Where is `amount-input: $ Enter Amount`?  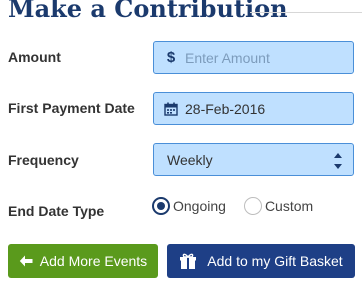 amount-input: $ Enter Amount is located at coordinates (253, 57).